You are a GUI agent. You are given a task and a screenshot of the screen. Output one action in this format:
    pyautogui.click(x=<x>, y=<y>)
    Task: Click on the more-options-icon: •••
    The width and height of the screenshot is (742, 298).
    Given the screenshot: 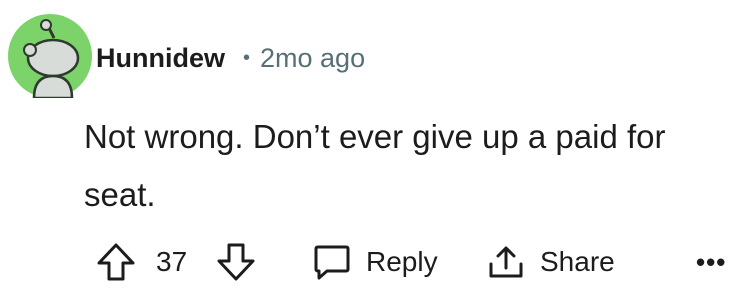 What is the action you would take?
    pyautogui.click(x=711, y=261)
    